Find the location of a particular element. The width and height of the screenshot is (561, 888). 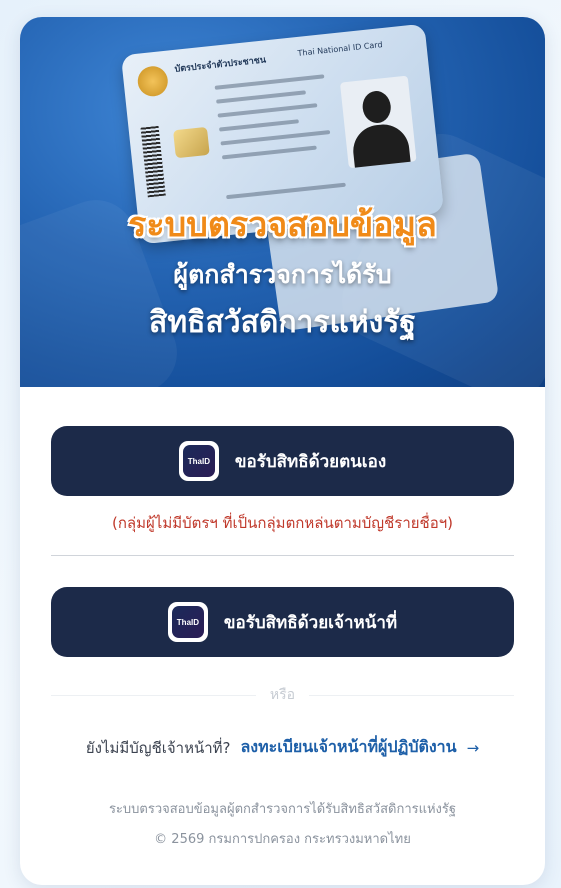

id-card-title: บัตรประจำตัวประชาชน is located at coordinates (220, 65).